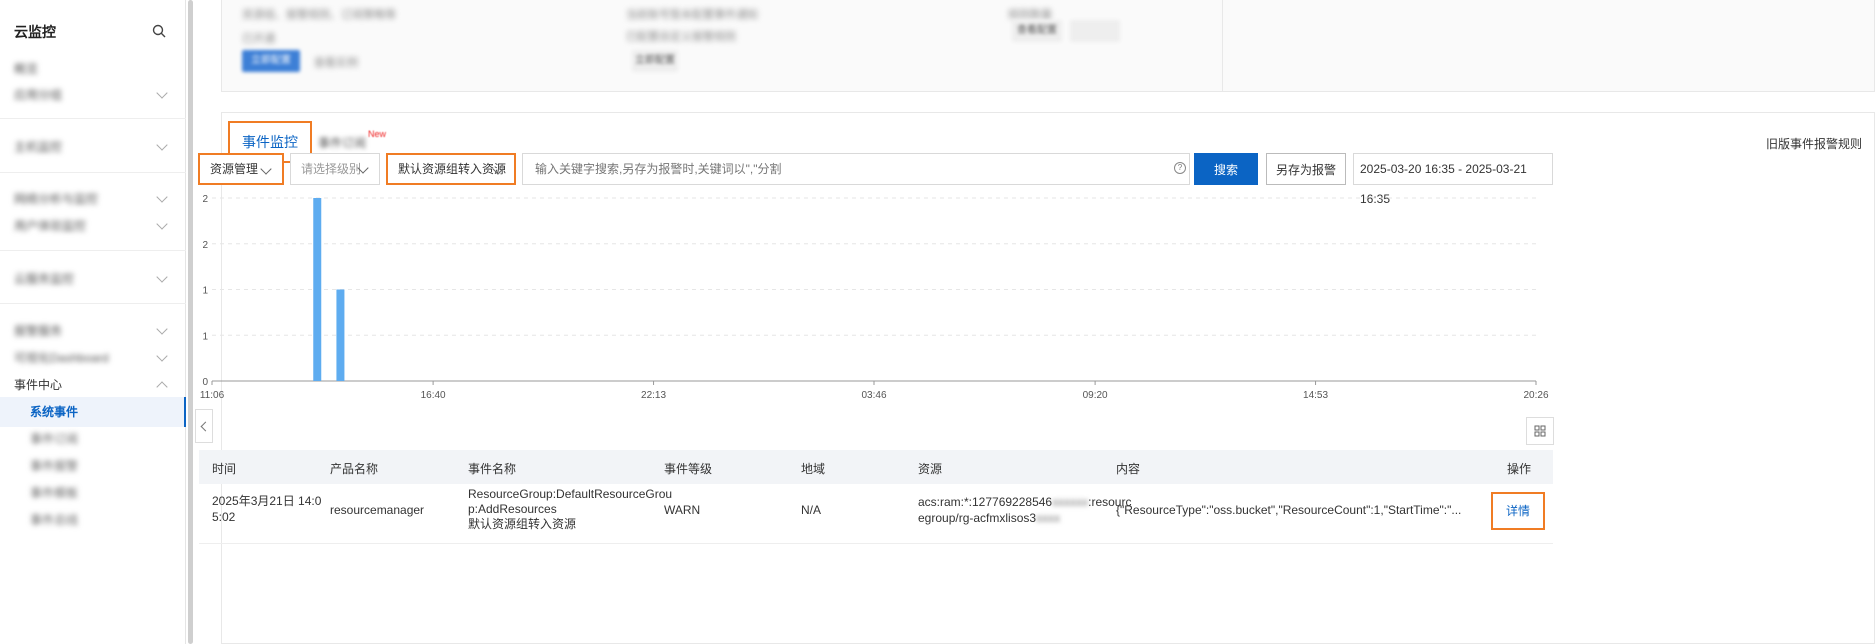  What do you see at coordinates (258, 39) in the screenshot?
I see `panel-text: 已开通` at bounding box center [258, 39].